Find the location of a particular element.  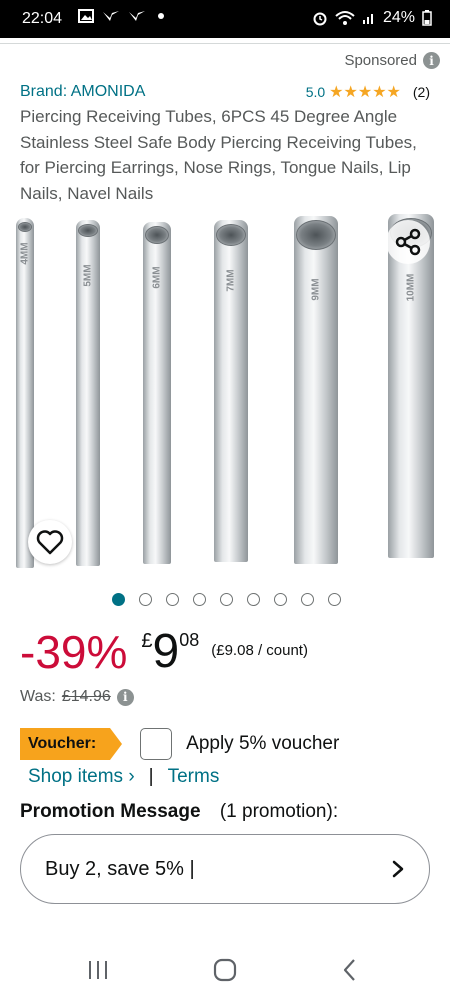

promotion-heading: Promotion Message (1 promotion): is located at coordinates (179, 812).